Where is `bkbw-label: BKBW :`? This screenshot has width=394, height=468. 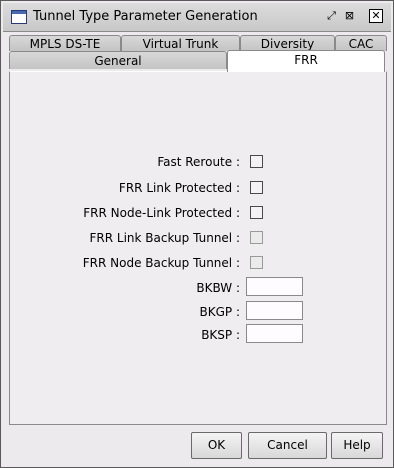
bkbw-label: BKBW : is located at coordinates (218, 288).